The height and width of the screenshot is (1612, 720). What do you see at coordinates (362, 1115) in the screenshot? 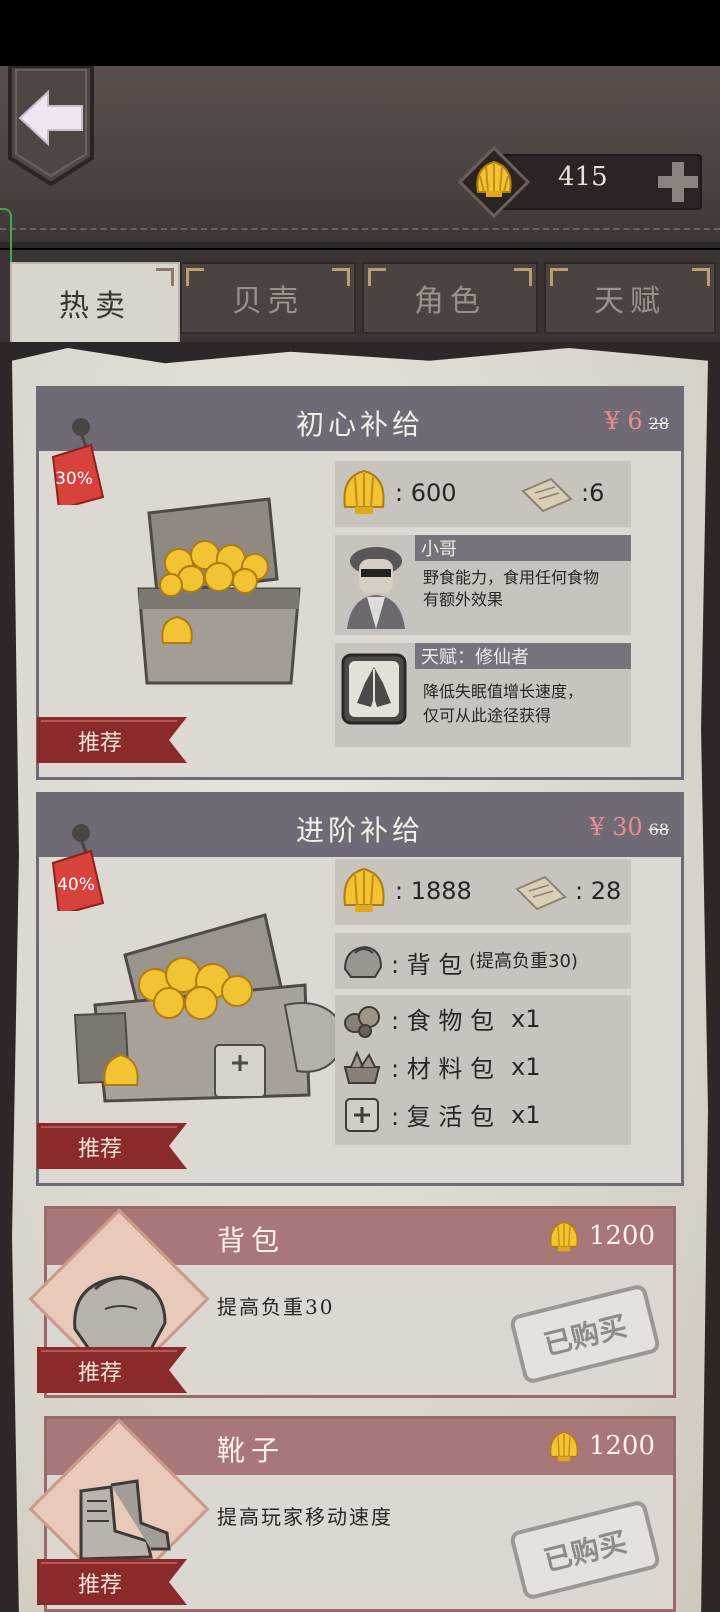
I see `revive-pack-icon` at bounding box center [362, 1115].